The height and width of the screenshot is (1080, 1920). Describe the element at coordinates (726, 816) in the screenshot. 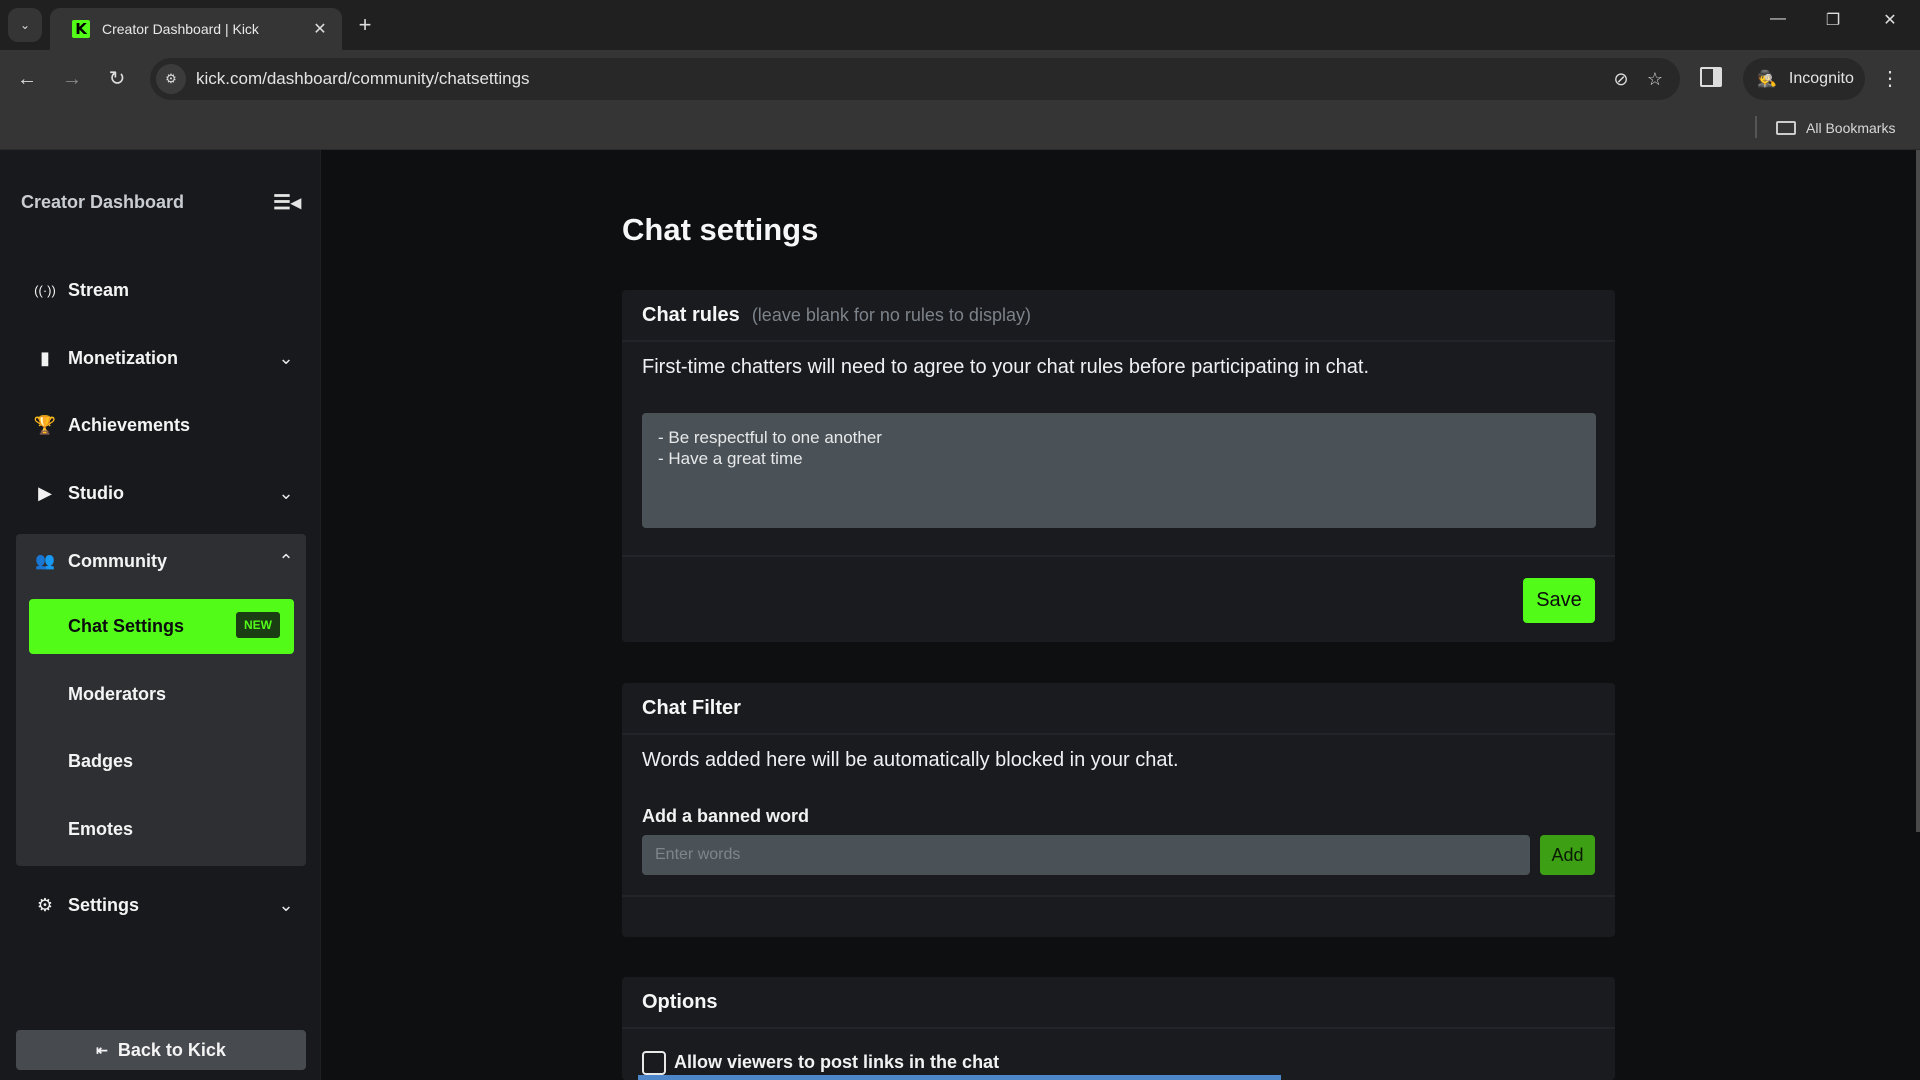

I see `banned-word-label: Add a banned word` at that location.